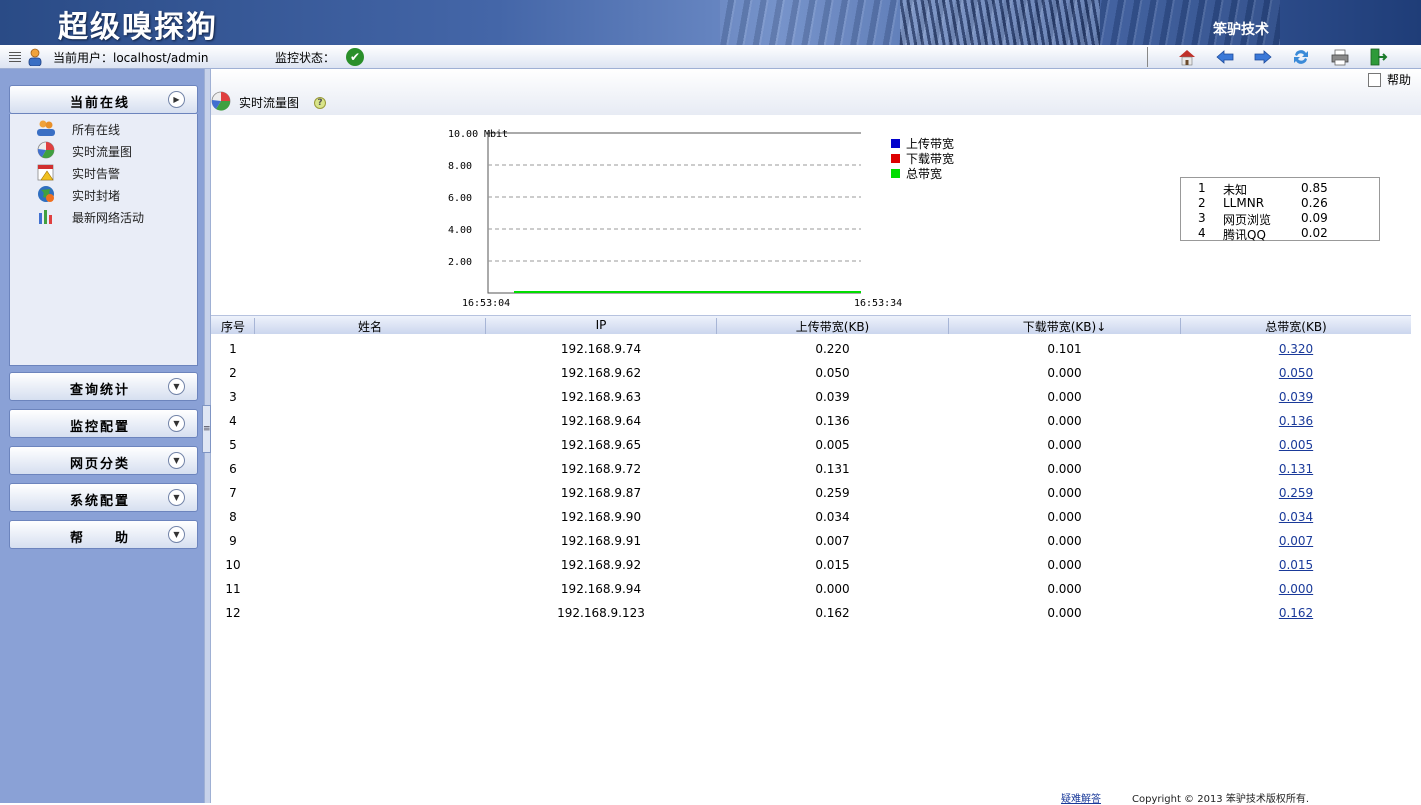 The width and height of the screenshot is (1421, 805). Describe the element at coordinates (1296, 326) in the screenshot. I see `column-header-total: 总带宽(KB)` at that location.